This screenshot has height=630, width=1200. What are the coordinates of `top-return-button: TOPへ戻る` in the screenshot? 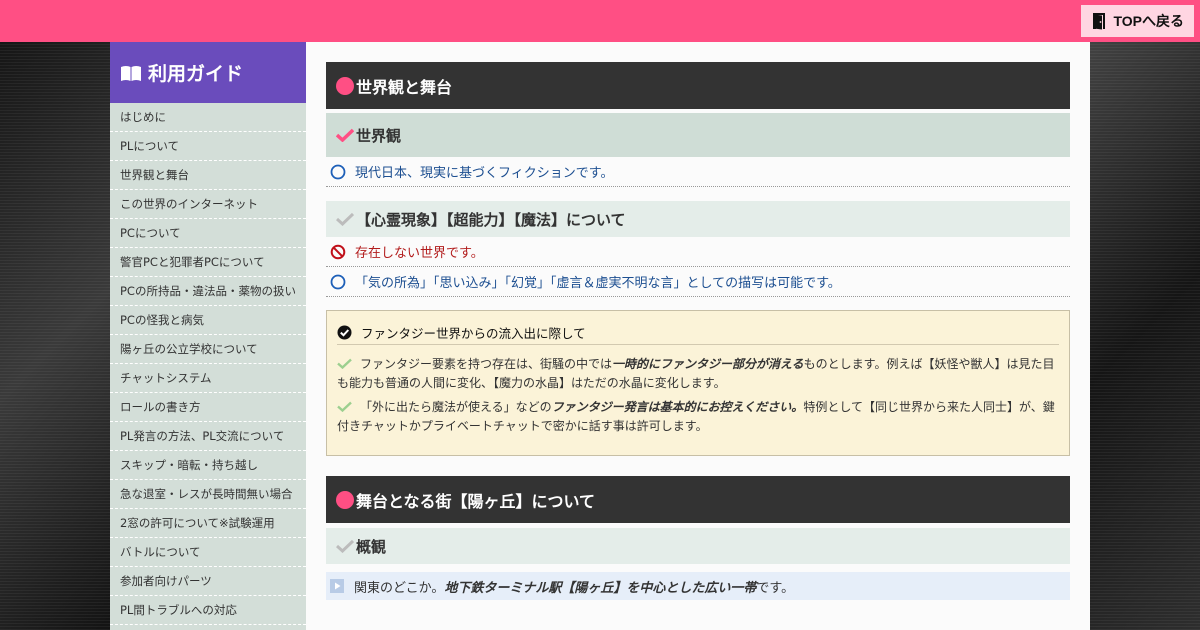 It's located at (1137, 21).